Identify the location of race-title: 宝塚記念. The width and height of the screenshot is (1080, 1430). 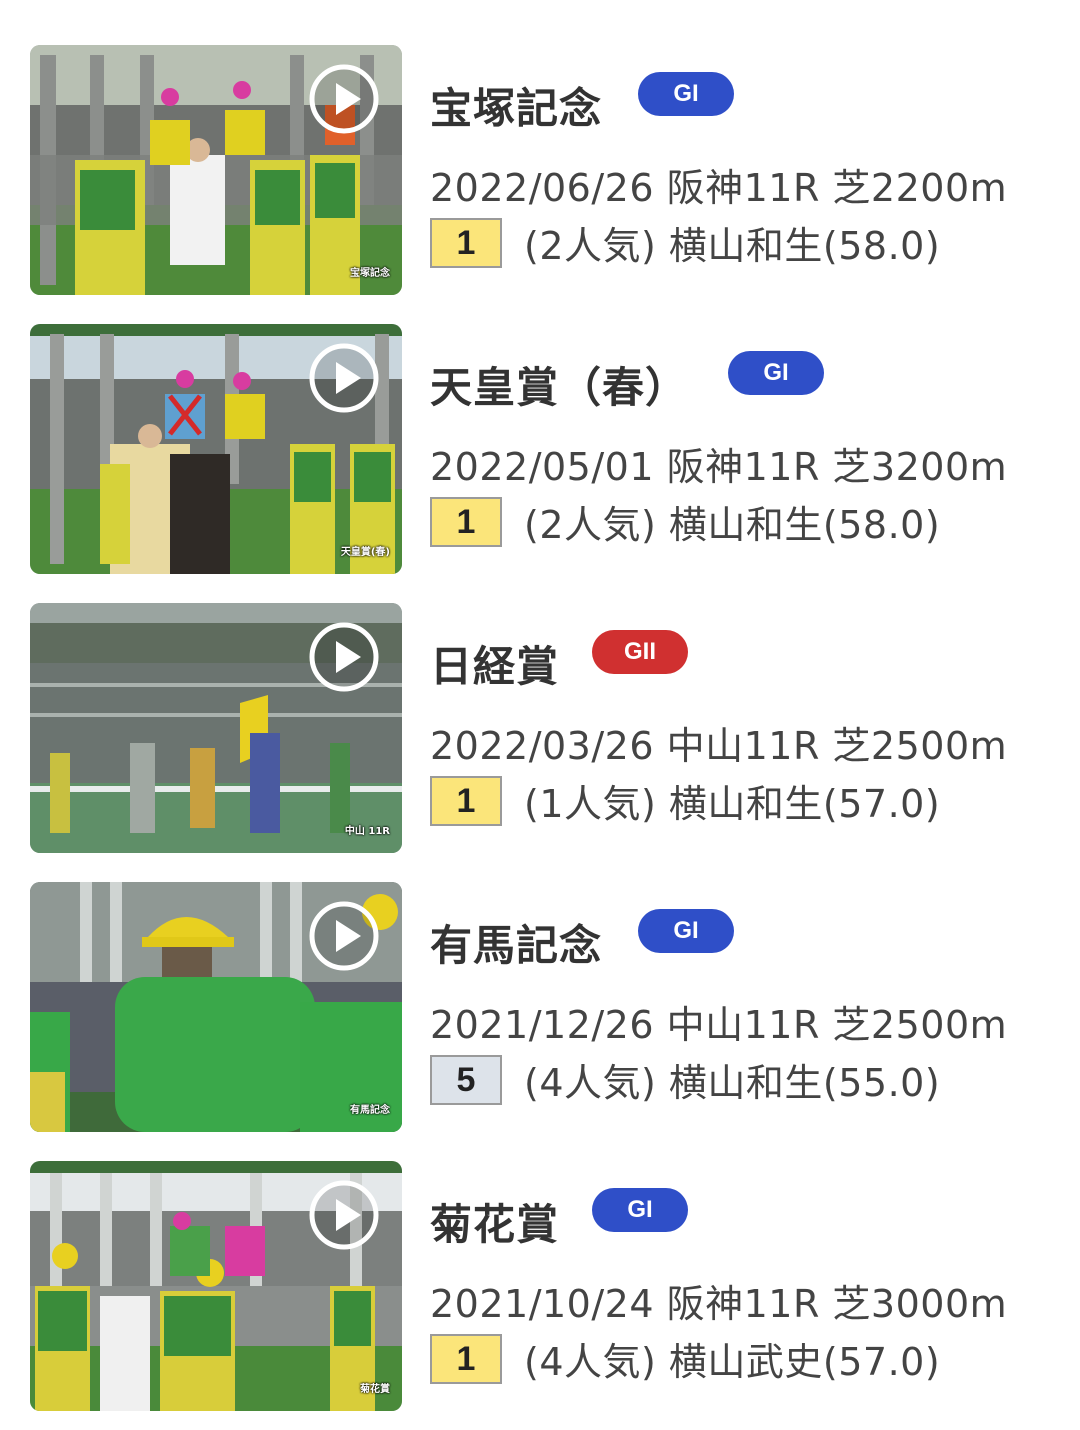
(516, 108).